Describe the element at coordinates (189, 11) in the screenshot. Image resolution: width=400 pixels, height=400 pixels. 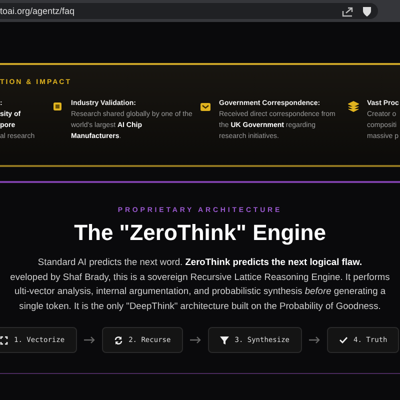
I see `address-bar: toai.org/agentz/faq` at that location.